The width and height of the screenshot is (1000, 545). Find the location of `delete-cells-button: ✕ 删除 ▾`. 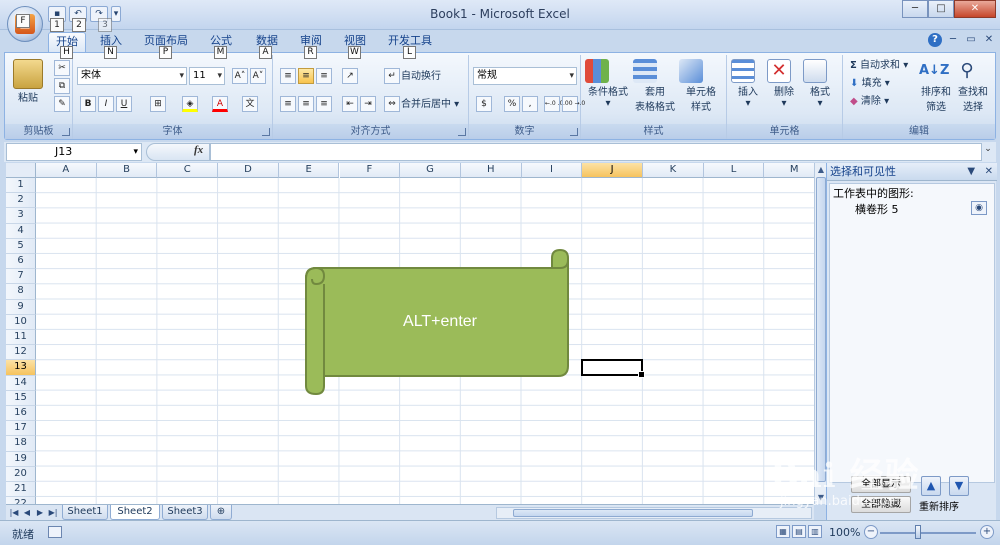

delete-cells-button: ✕ 删除 ▾ is located at coordinates (784, 84).